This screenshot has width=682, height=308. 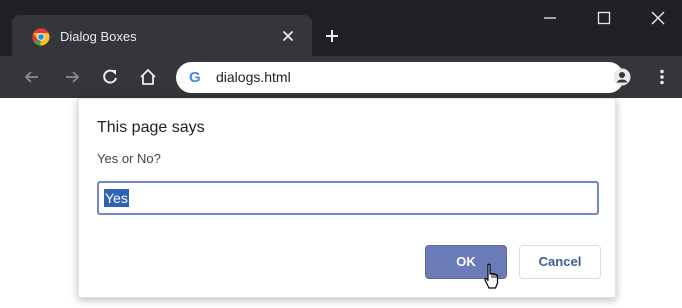 I want to click on browser-toolbar: G dialogs.html, so click(x=341, y=77).